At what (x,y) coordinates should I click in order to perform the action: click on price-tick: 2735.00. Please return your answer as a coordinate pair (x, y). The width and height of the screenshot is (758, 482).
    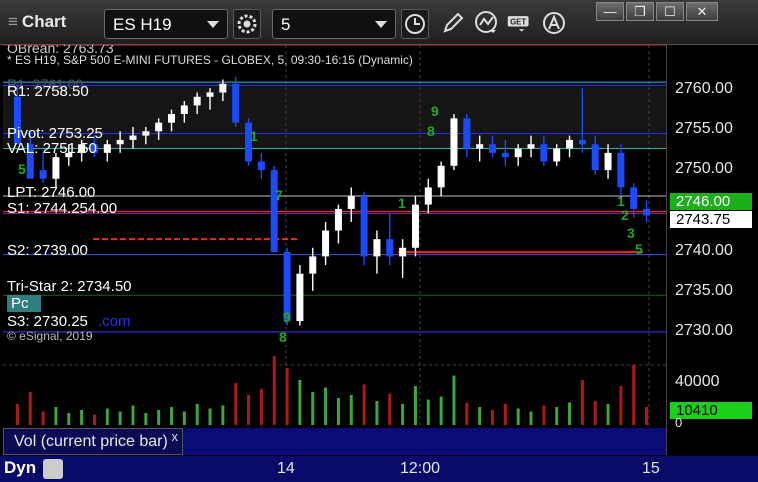
    Looking at the image, I should click on (704, 290).